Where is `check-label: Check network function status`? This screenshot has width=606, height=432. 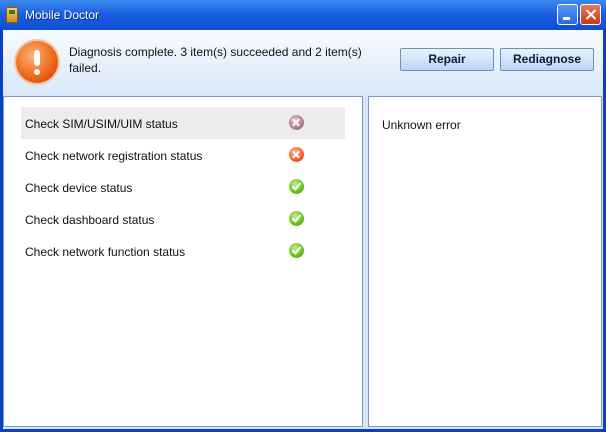 check-label: Check network function status is located at coordinates (105, 252).